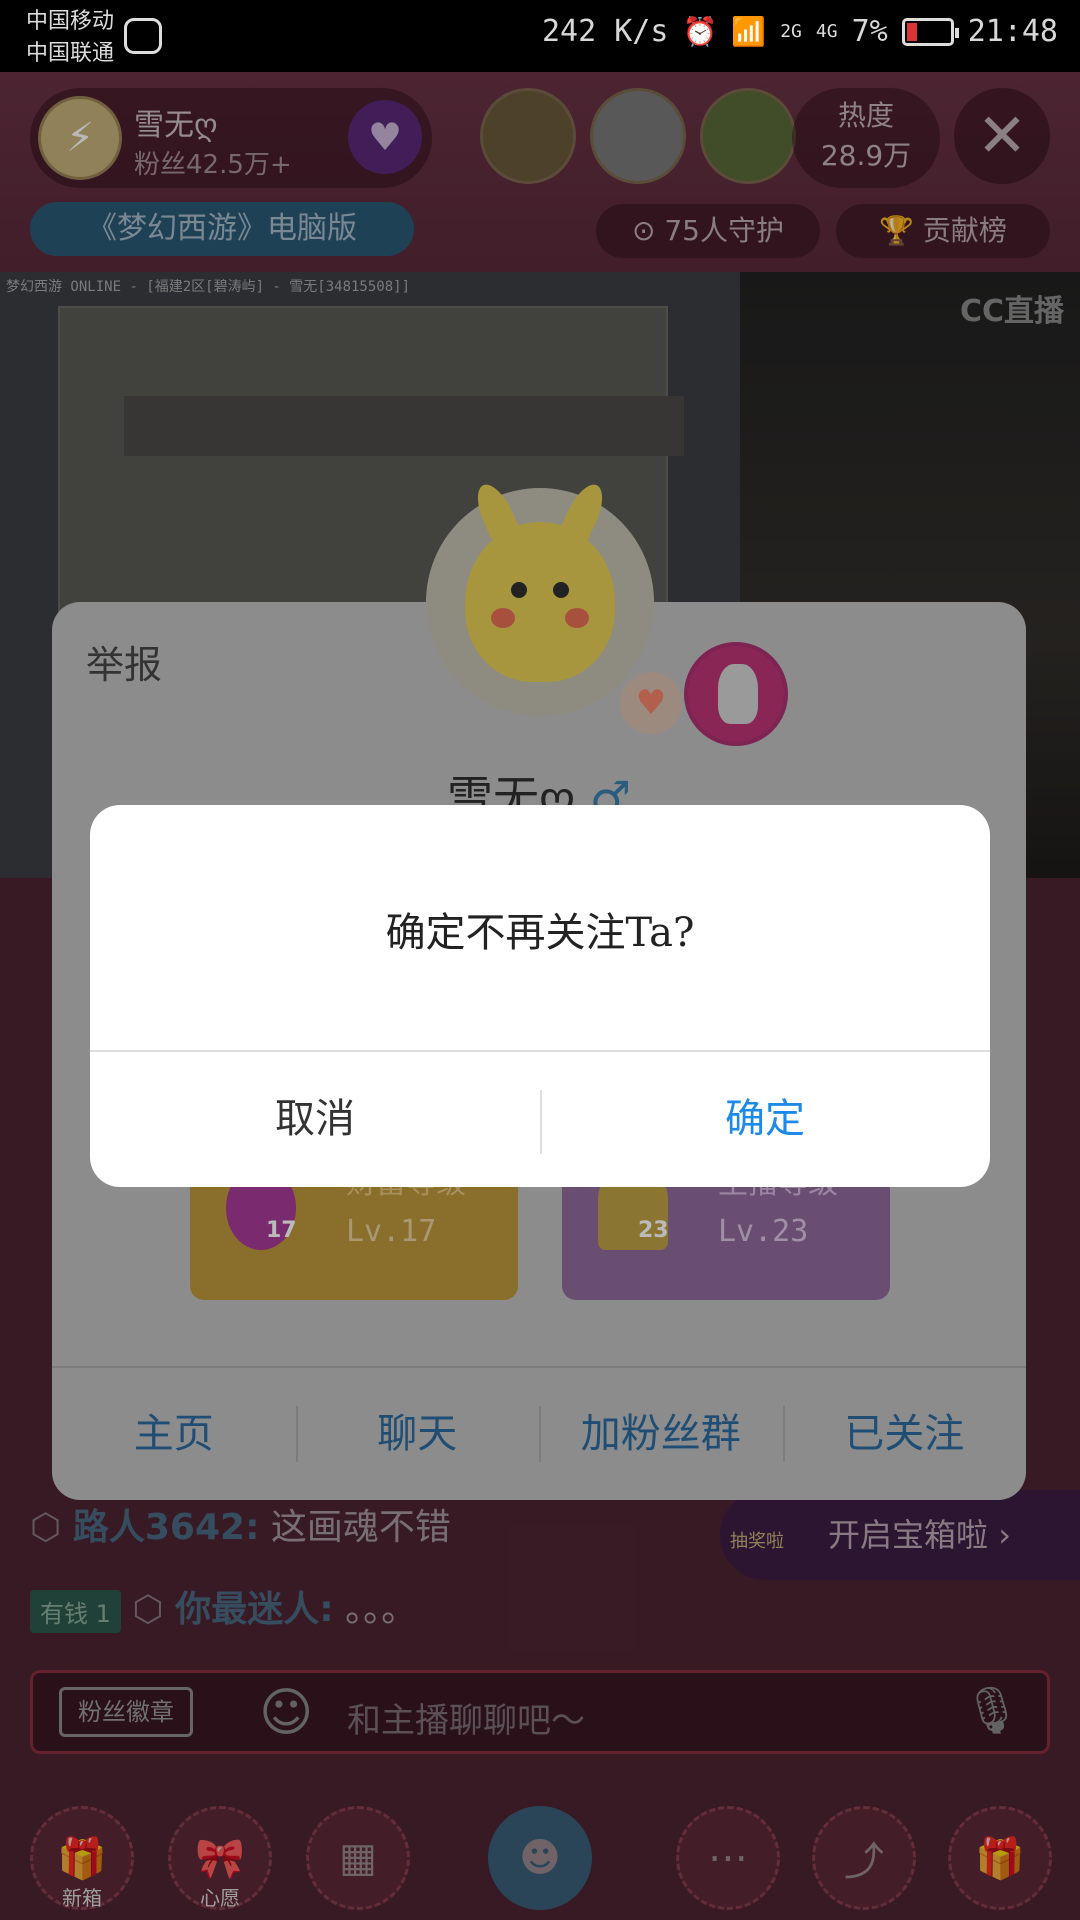 The image size is (1080, 1920). I want to click on wealth-level-value: Lv.17, so click(391, 1231).